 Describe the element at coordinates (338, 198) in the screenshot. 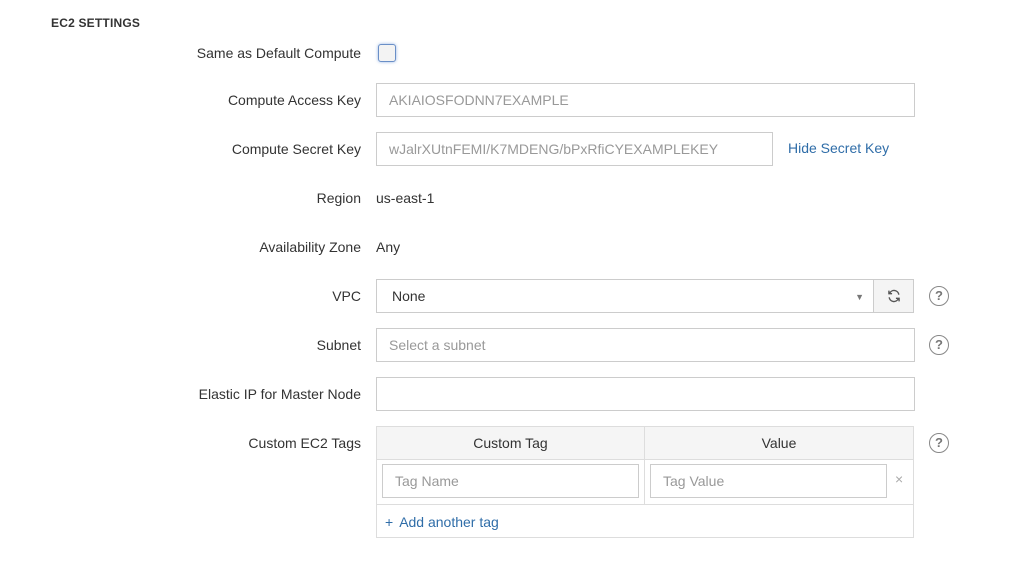

I see `region-label: Region` at that location.